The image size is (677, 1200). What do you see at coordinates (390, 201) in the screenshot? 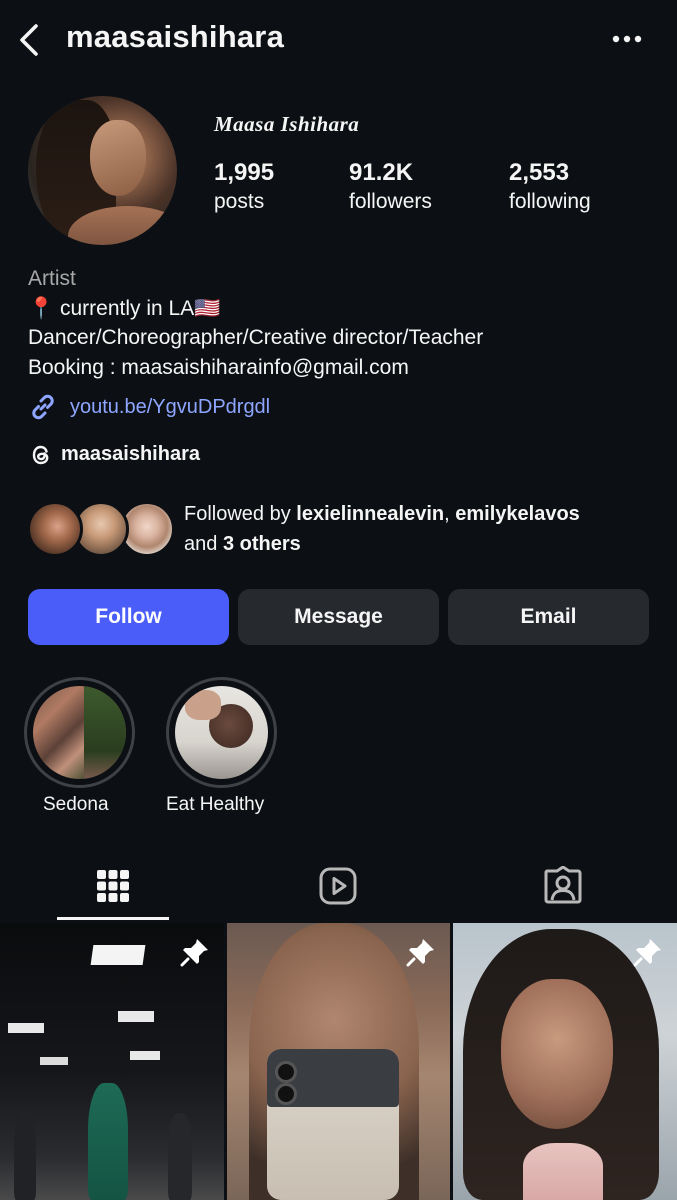
I see `stat-label: followers` at bounding box center [390, 201].